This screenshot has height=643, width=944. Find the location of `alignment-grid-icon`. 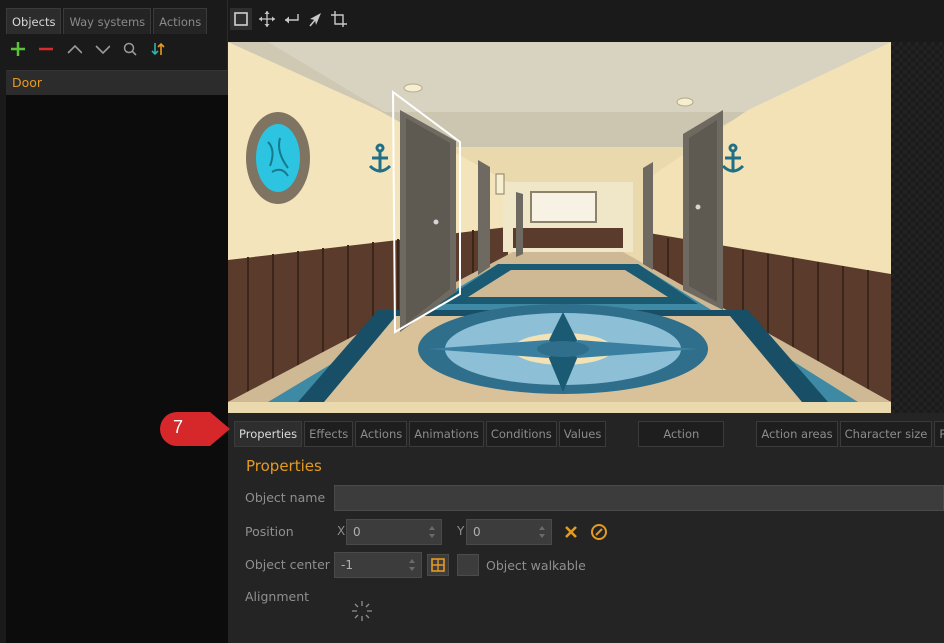

alignment-grid-icon is located at coordinates (377, 603).